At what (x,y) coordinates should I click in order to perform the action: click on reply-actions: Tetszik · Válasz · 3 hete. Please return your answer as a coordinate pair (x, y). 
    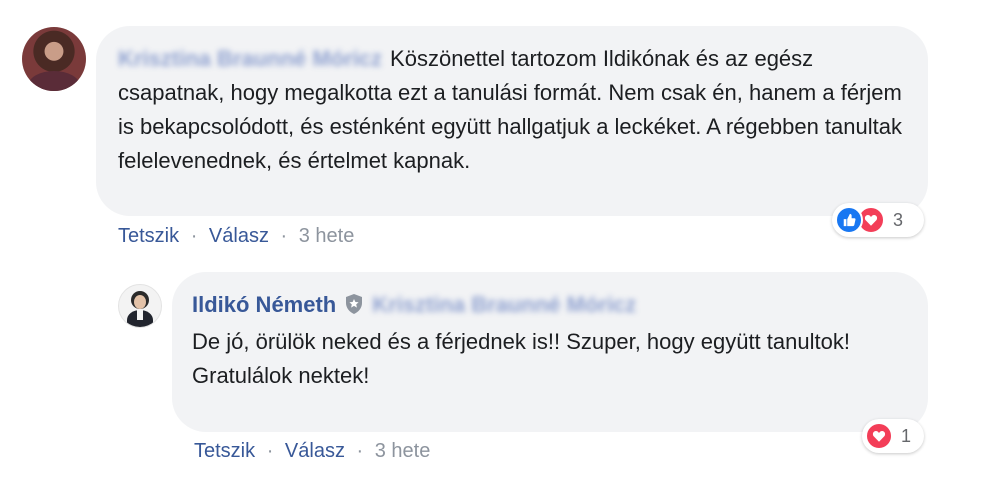
    Looking at the image, I should click on (312, 451).